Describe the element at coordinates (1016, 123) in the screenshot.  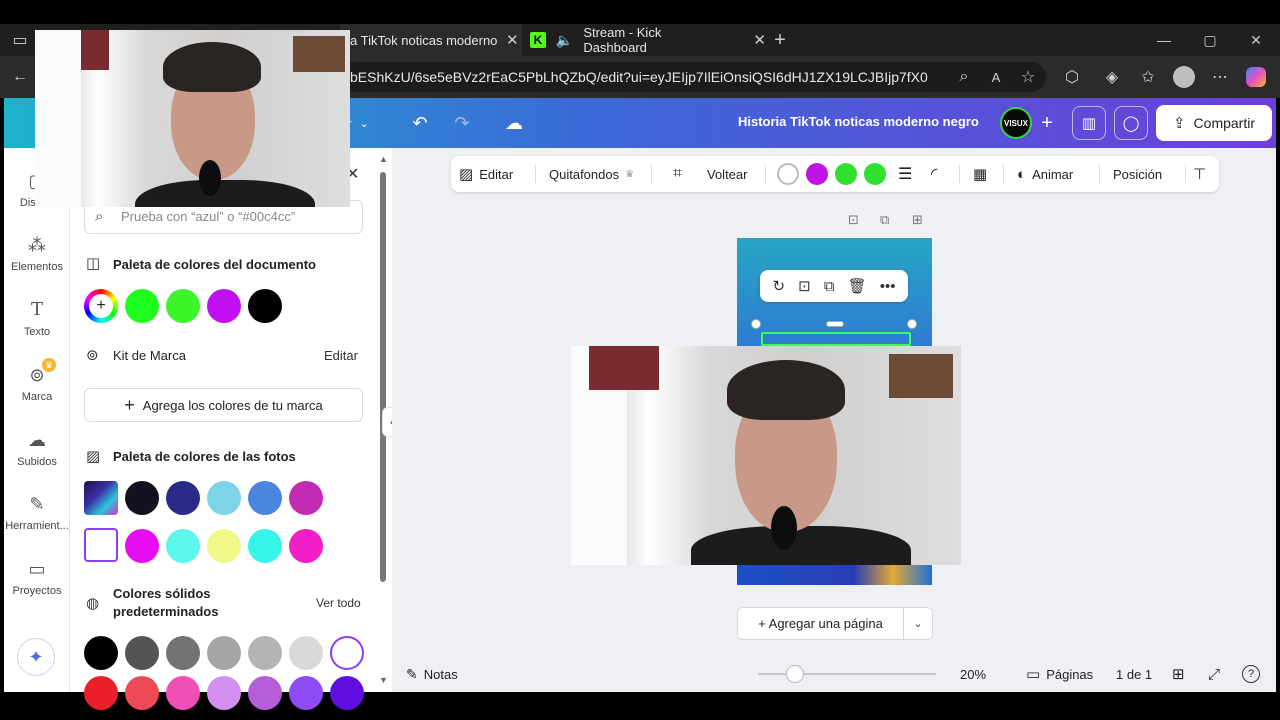
I see `avatar: VISUX` at that location.